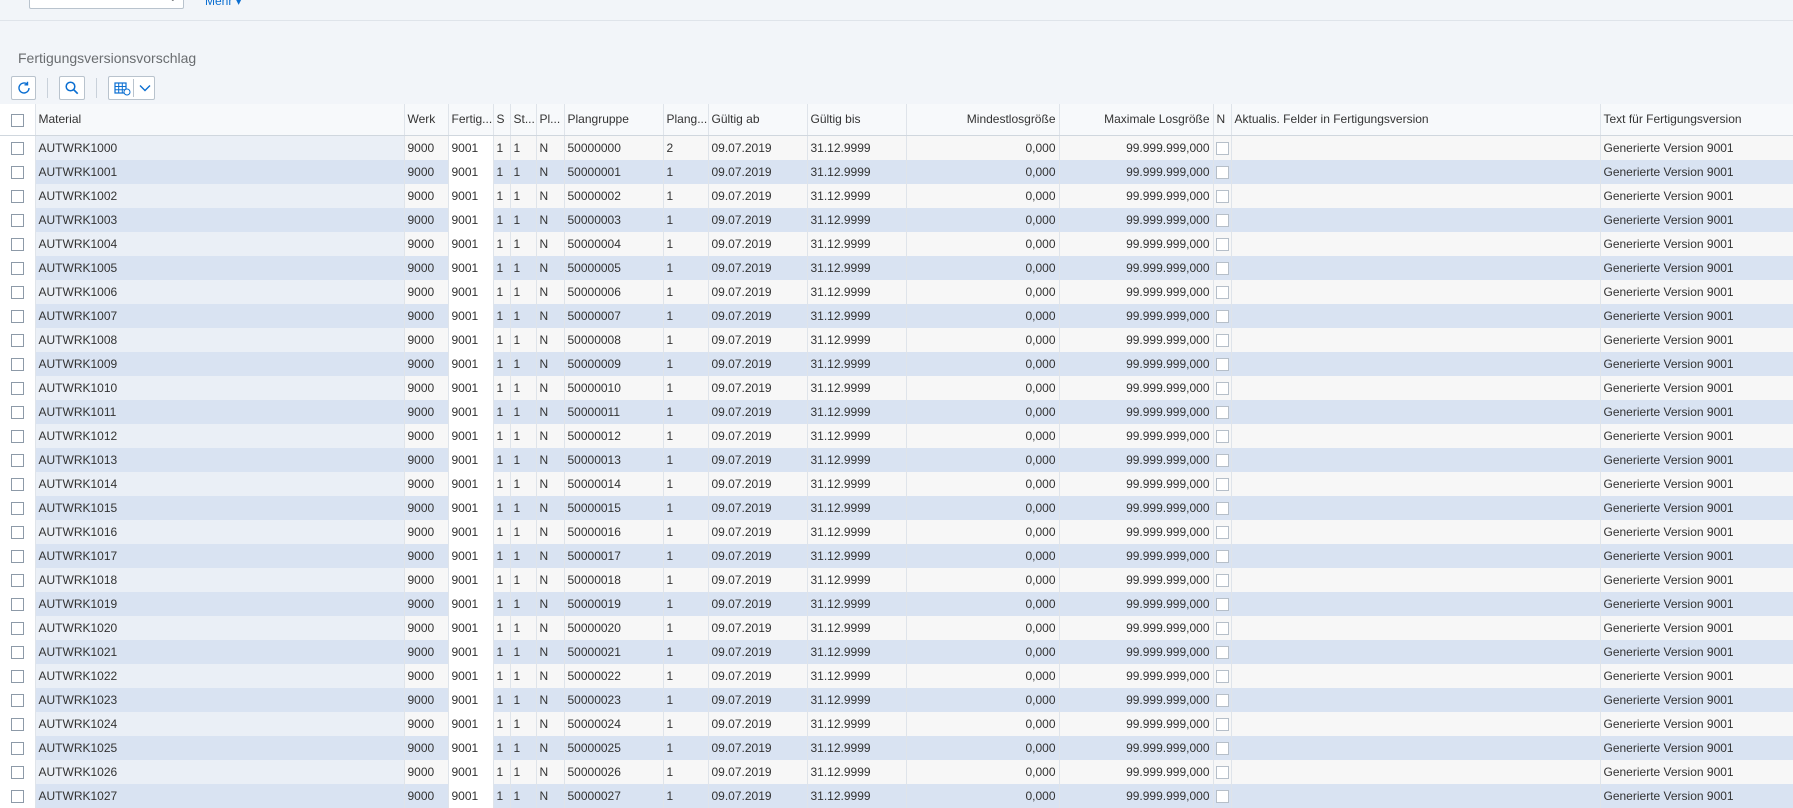 The width and height of the screenshot is (1793, 808). I want to click on col-plangruppe: Plangruppe, so click(614, 120).